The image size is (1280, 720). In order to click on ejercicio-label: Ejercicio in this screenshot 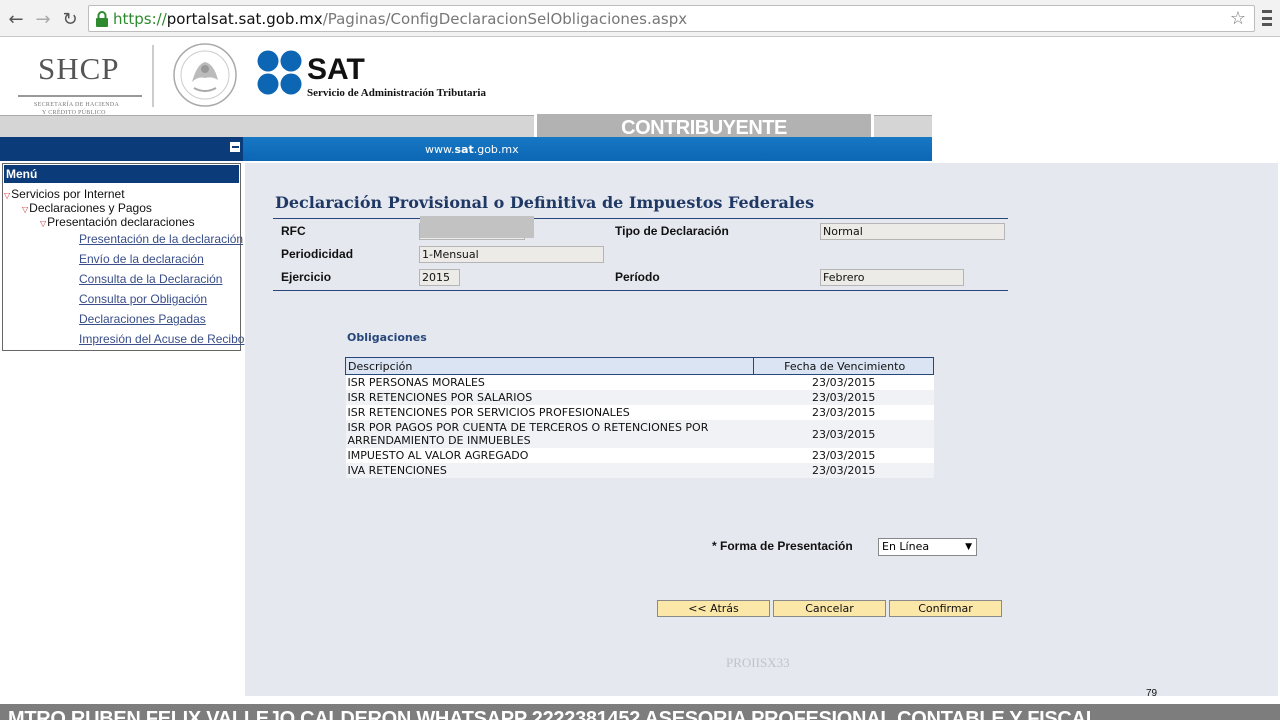, I will do `click(306, 277)`.